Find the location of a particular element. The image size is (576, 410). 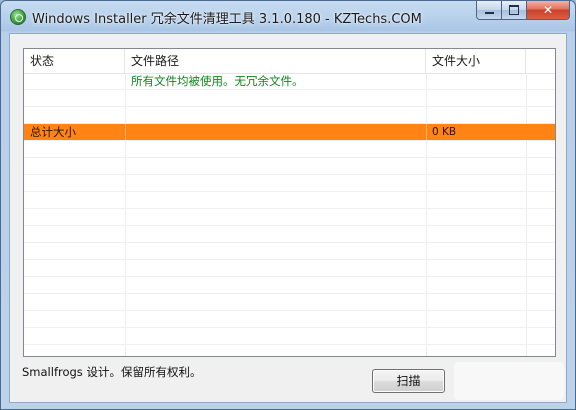

total-size-value: 0 KB is located at coordinates (444, 132).